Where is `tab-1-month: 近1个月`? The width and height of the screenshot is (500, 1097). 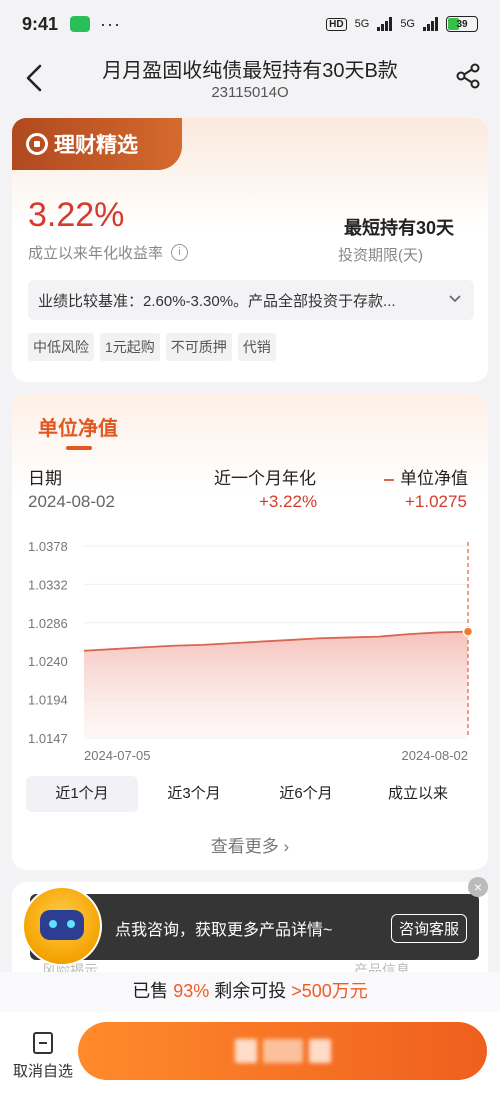 tab-1-month: 近1个月 is located at coordinates (82, 794).